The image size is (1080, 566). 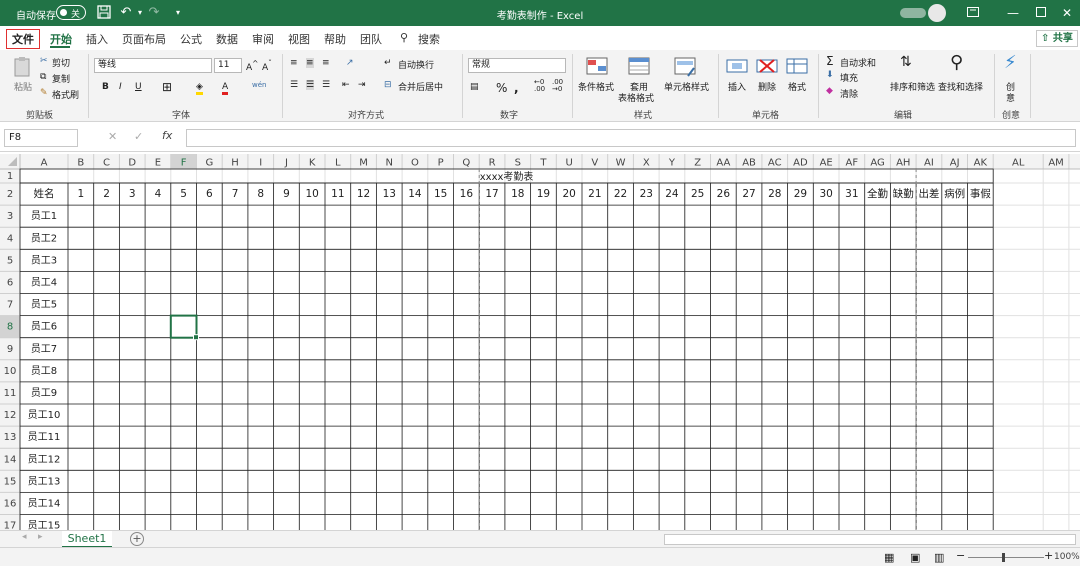 I want to click on cut-label: 剪切, so click(x=61, y=62).